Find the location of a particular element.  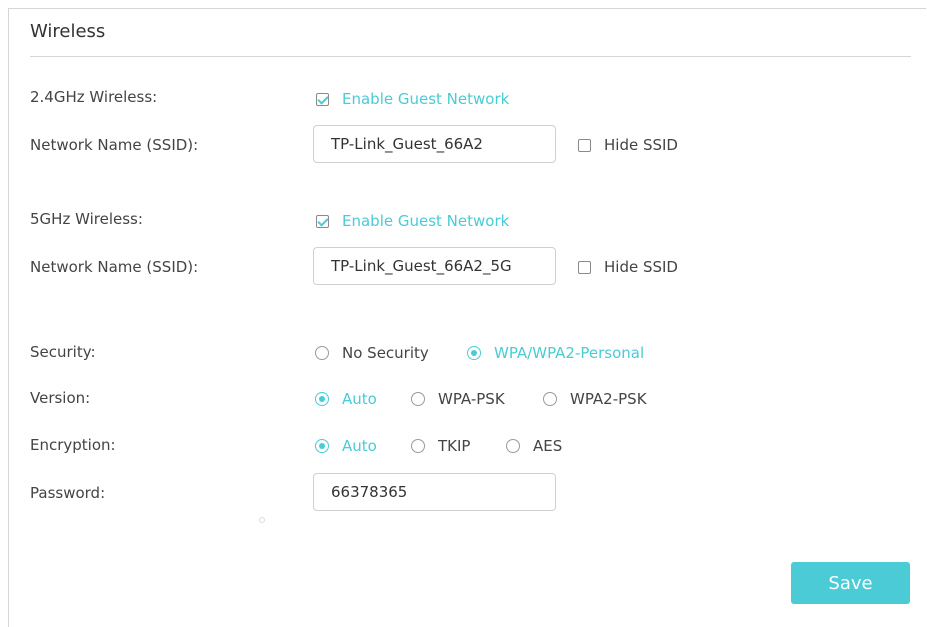

security-option-label: No Security is located at coordinates (385, 353).